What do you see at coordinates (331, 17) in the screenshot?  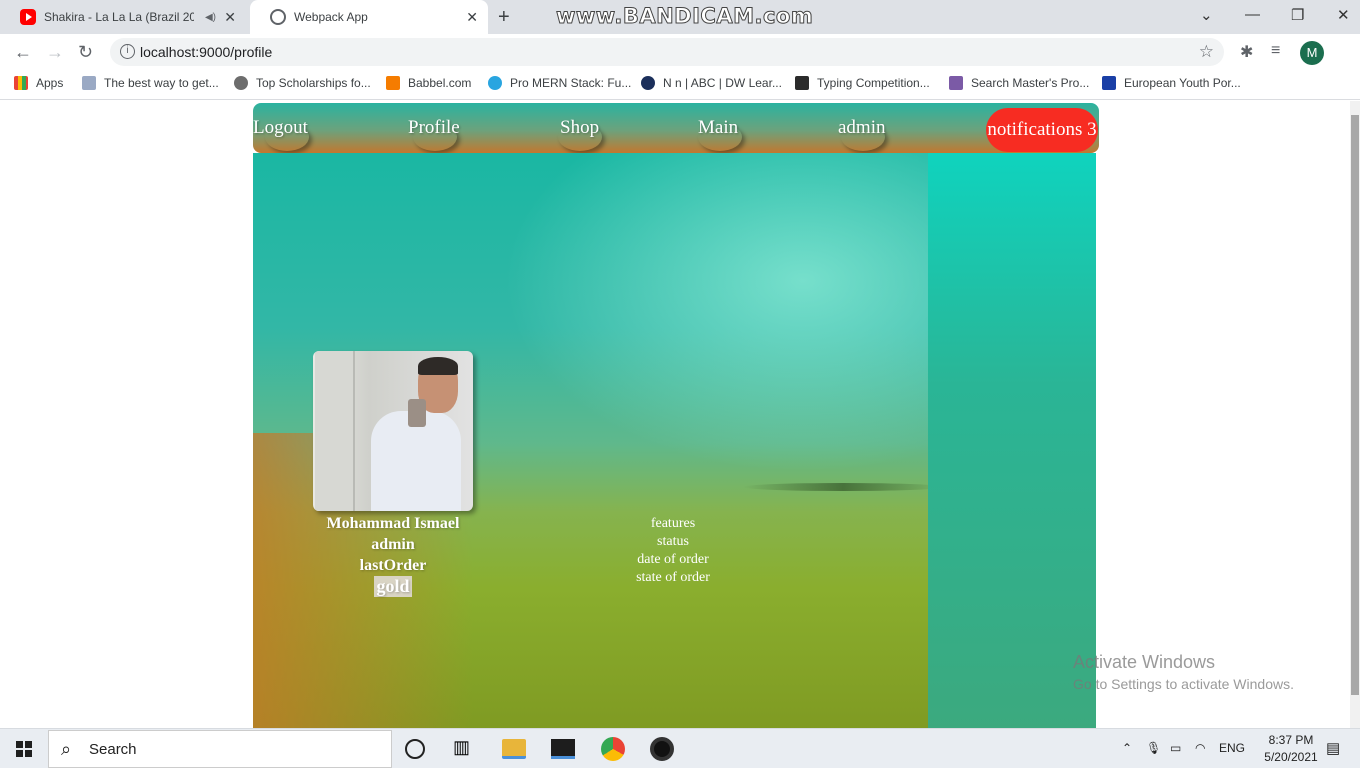 I see `tab-title: Webpack App` at bounding box center [331, 17].